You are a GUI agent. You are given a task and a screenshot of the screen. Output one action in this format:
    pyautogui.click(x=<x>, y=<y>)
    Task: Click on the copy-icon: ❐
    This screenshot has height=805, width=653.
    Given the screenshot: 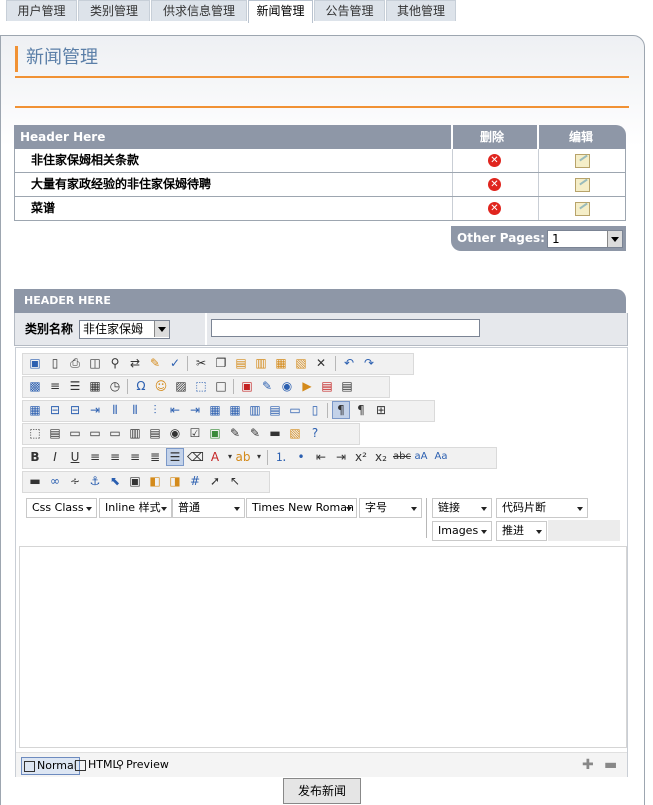 What is the action you would take?
    pyautogui.click(x=221, y=363)
    